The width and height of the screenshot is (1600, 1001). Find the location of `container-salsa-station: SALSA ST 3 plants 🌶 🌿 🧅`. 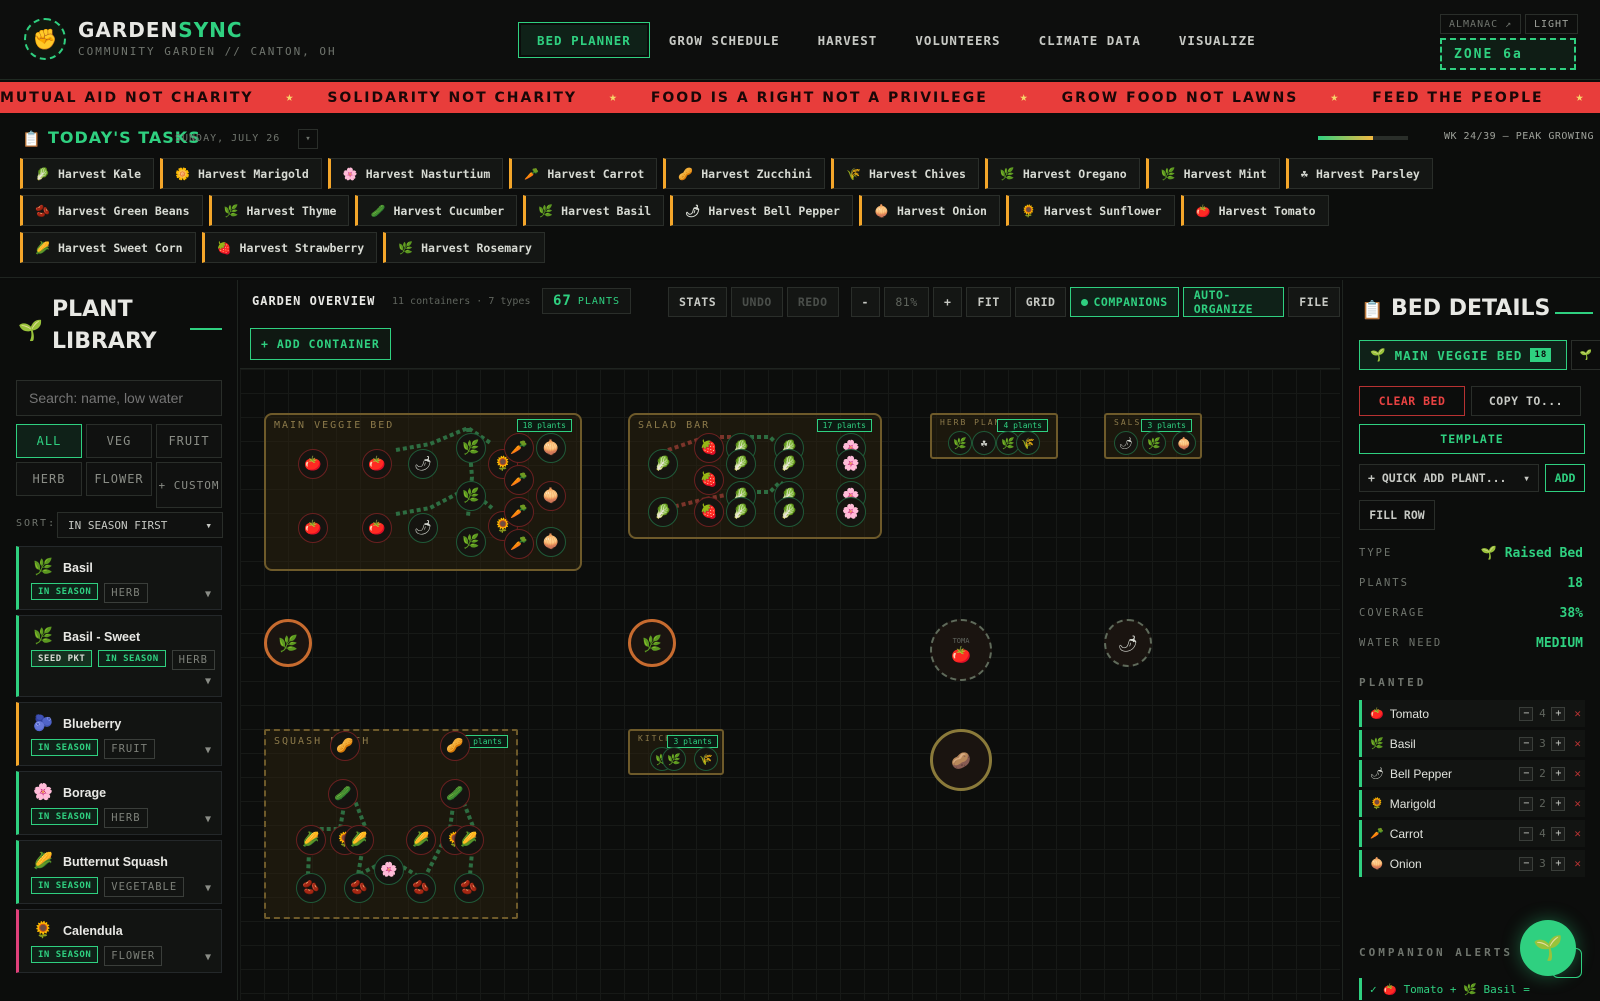

container-salsa-station: SALSA ST 3 plants 🌶 🌿 🧅 is located at coordinates (1153, 436).